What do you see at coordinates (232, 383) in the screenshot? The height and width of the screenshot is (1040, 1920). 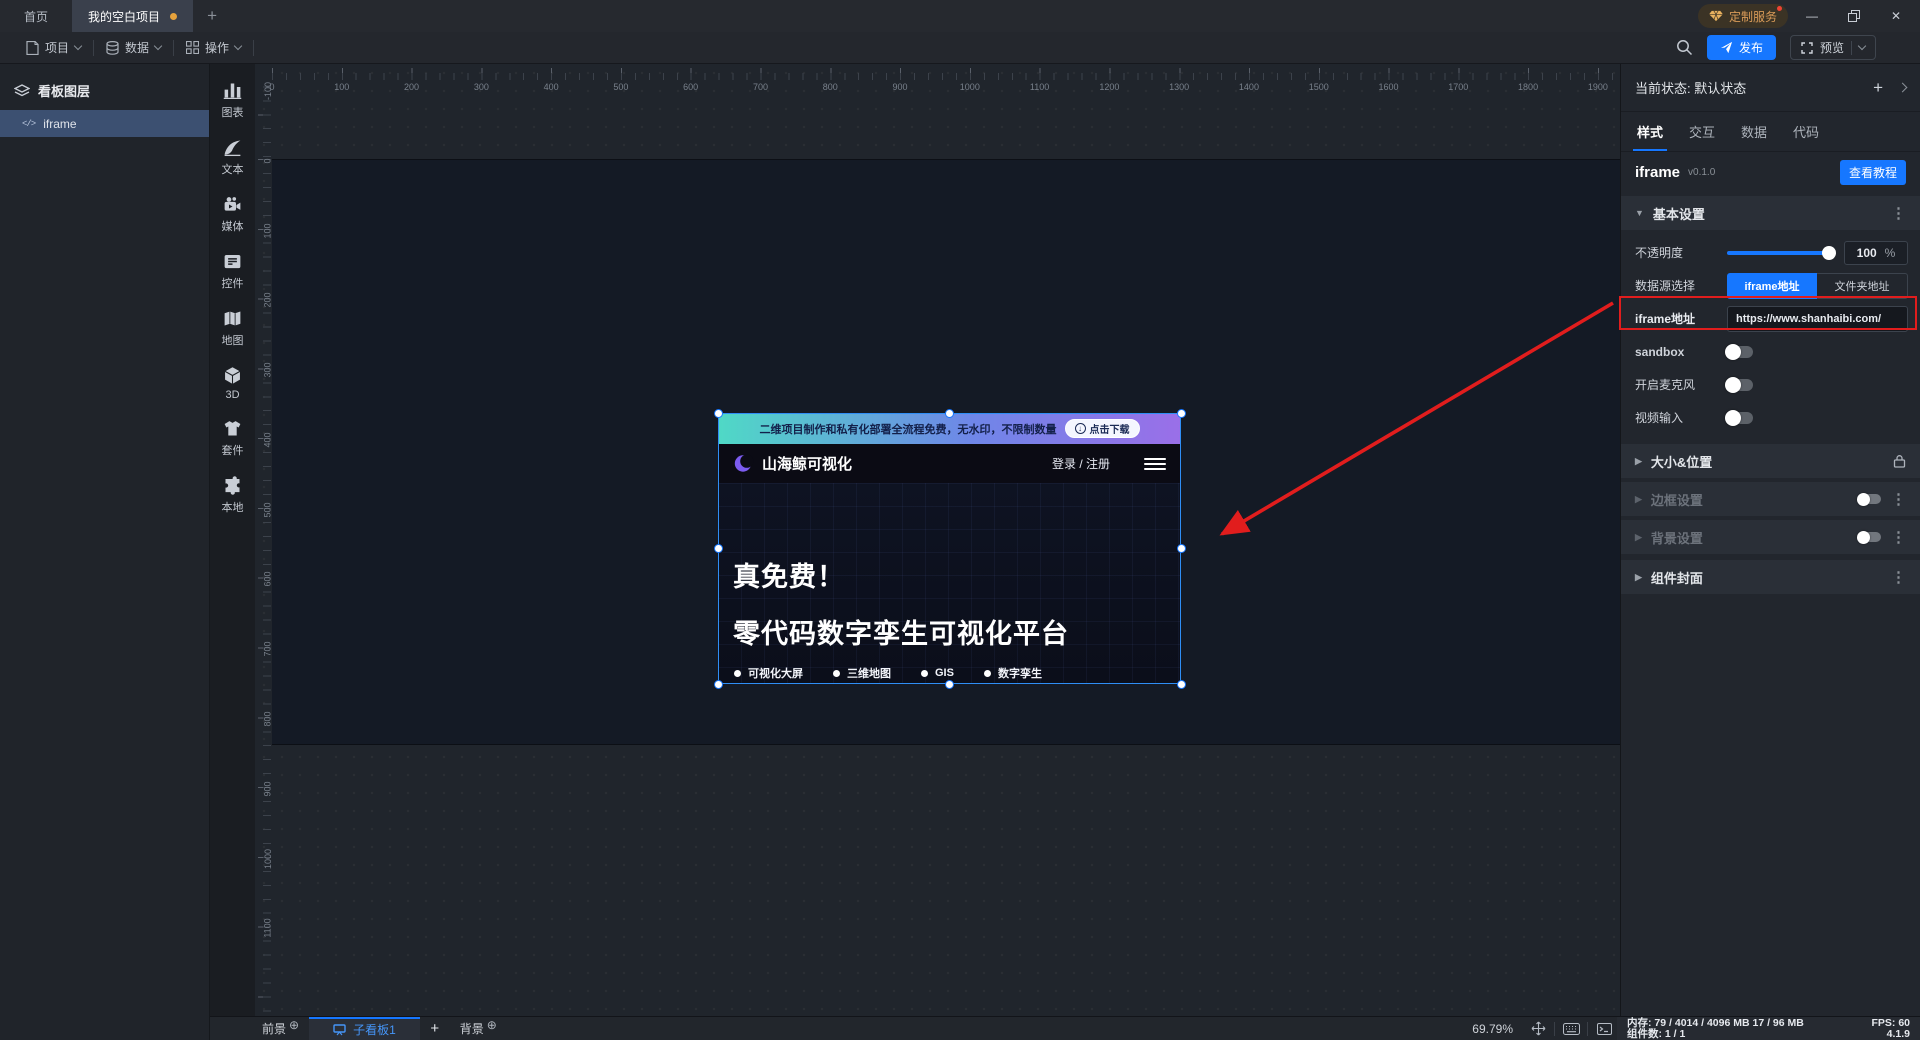 I see `toolbox-item: 3D` at bounding box center [232, 383].